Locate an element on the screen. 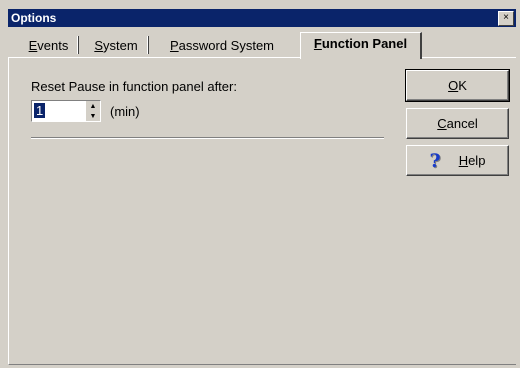 The width and height of the screenshot is (520, 368). close-button: × is located at coordinates (506, 18).